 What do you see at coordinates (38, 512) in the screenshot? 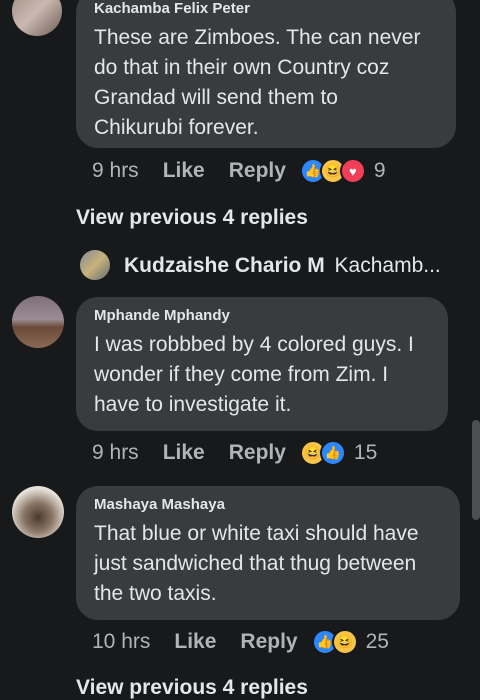
I see `avatar-mashaya` at bounding box center [38, 512].